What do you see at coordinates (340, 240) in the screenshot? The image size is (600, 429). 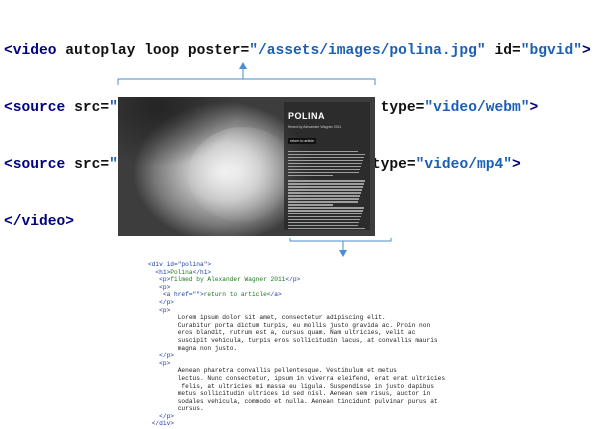 I see `bottom-bracket-line` at bounding box center [340, 240].